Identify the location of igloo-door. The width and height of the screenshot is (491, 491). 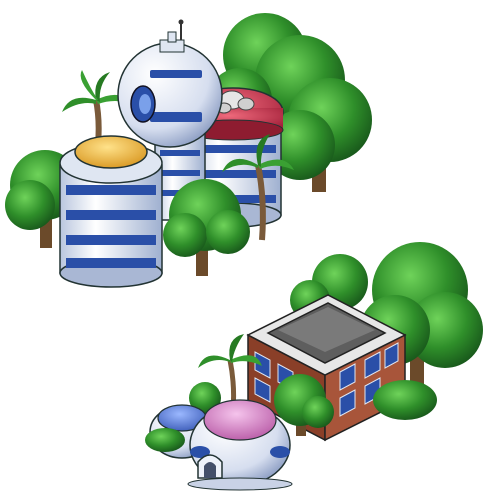
(210, 466).